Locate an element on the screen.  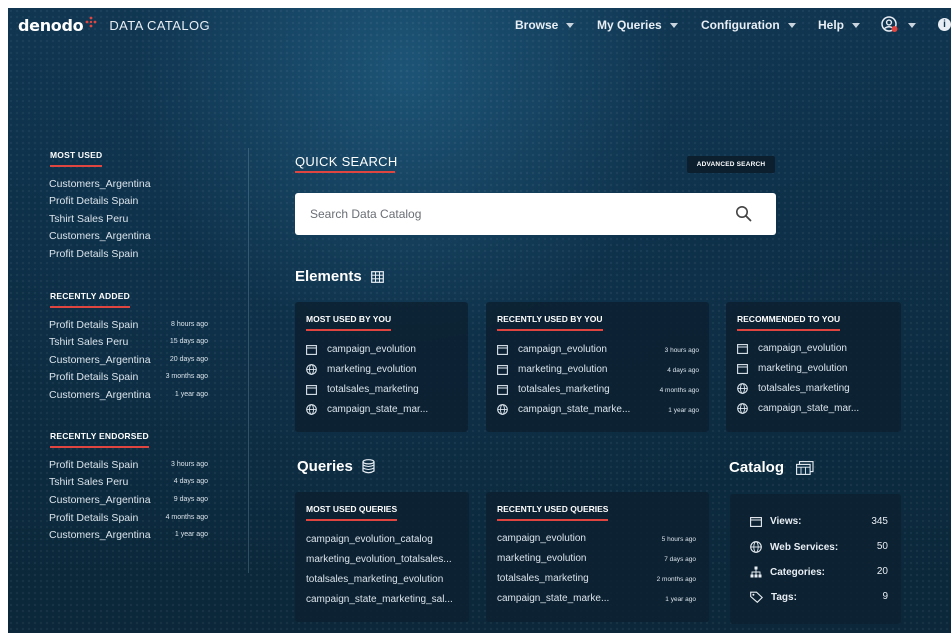
recently-endorsed-heading: RECENTLY ENDORSED is located at coordinates (99, 439).